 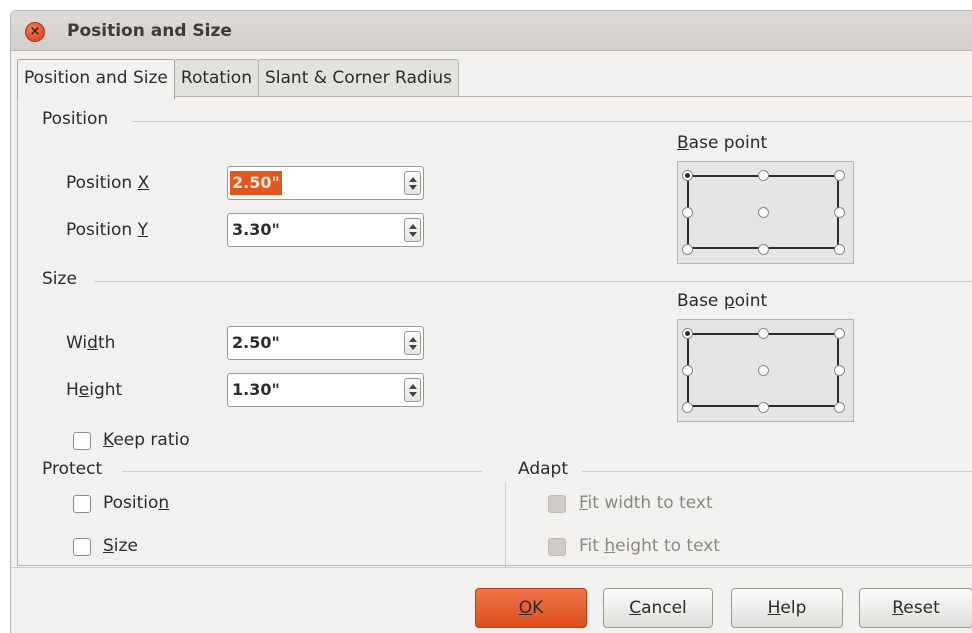 What do you see at coordinates (543, 469) in the screenshot?
I see `adapt-heading: Adapt` at bounding box center [543, 469].